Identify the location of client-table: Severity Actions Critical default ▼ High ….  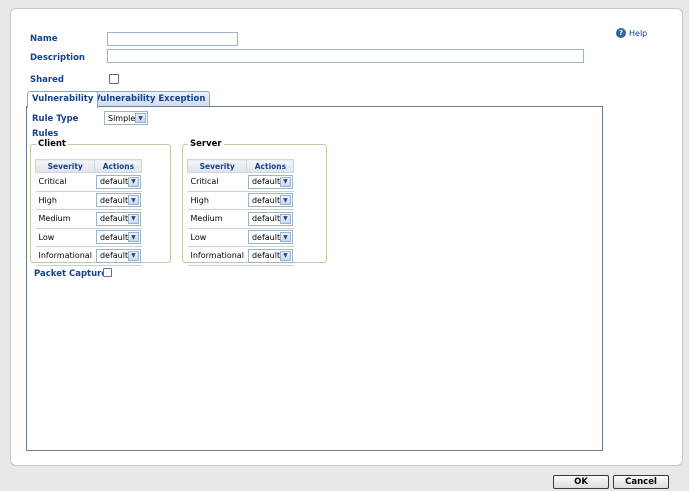
(88, 212).